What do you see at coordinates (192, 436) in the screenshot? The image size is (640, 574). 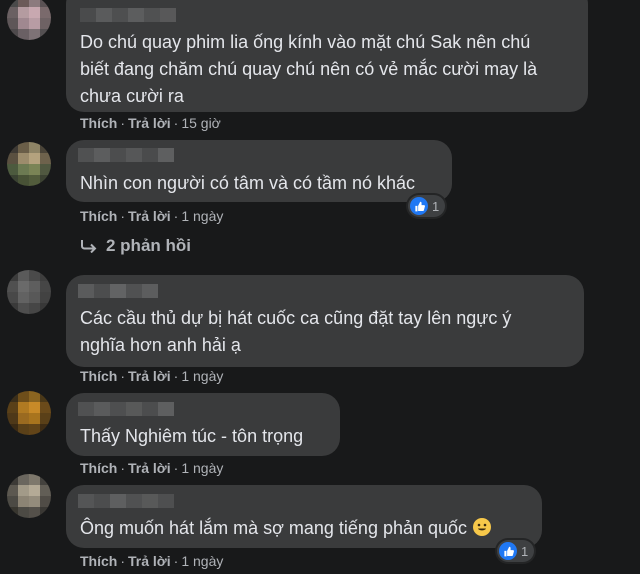 I see `comment-text-line: Thấy Nghiêm túc - tôn trọng` at bounding box center [192, 436].